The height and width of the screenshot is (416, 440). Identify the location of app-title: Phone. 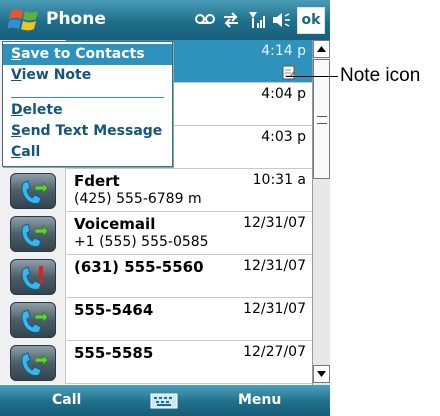
(76, 19).